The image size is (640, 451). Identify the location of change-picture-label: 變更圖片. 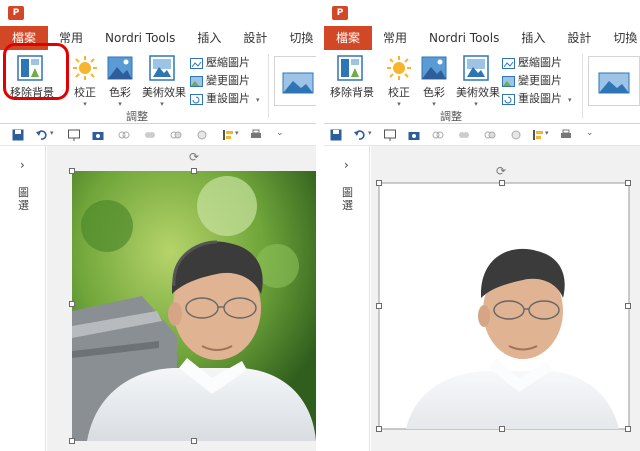
(228, 80).